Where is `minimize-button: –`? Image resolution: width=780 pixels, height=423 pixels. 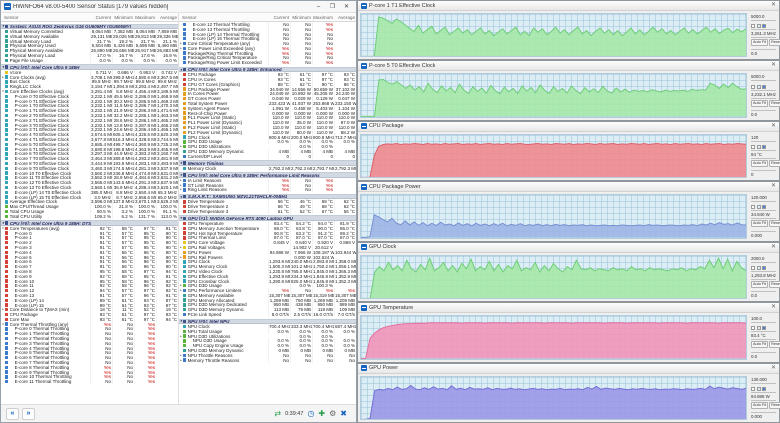 minimize-button: – is located at coordinates (318, 7).